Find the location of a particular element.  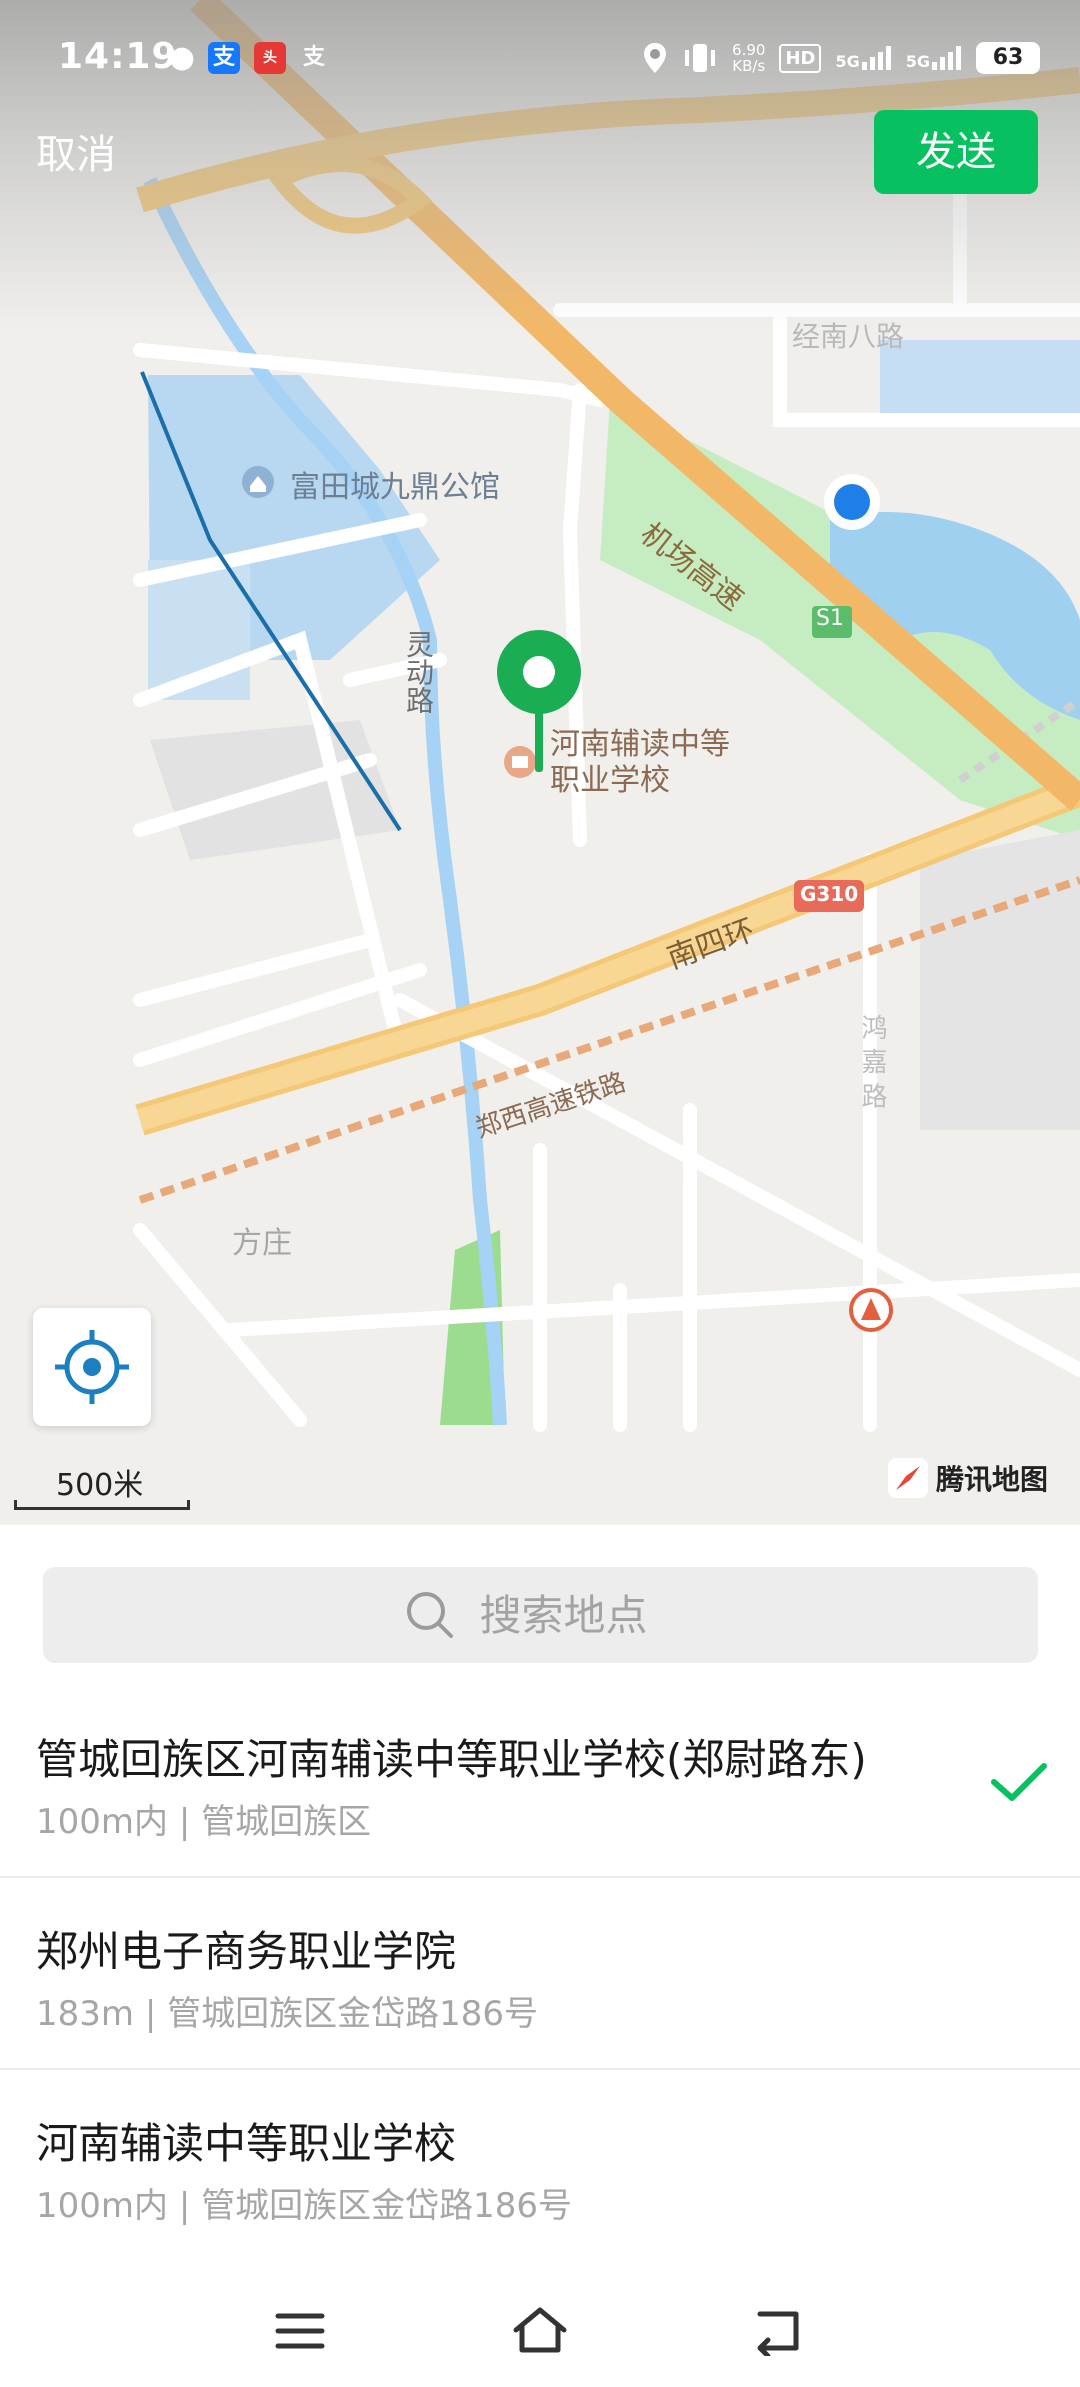

selected-check-icon is located at coordinates (1019, 1782).